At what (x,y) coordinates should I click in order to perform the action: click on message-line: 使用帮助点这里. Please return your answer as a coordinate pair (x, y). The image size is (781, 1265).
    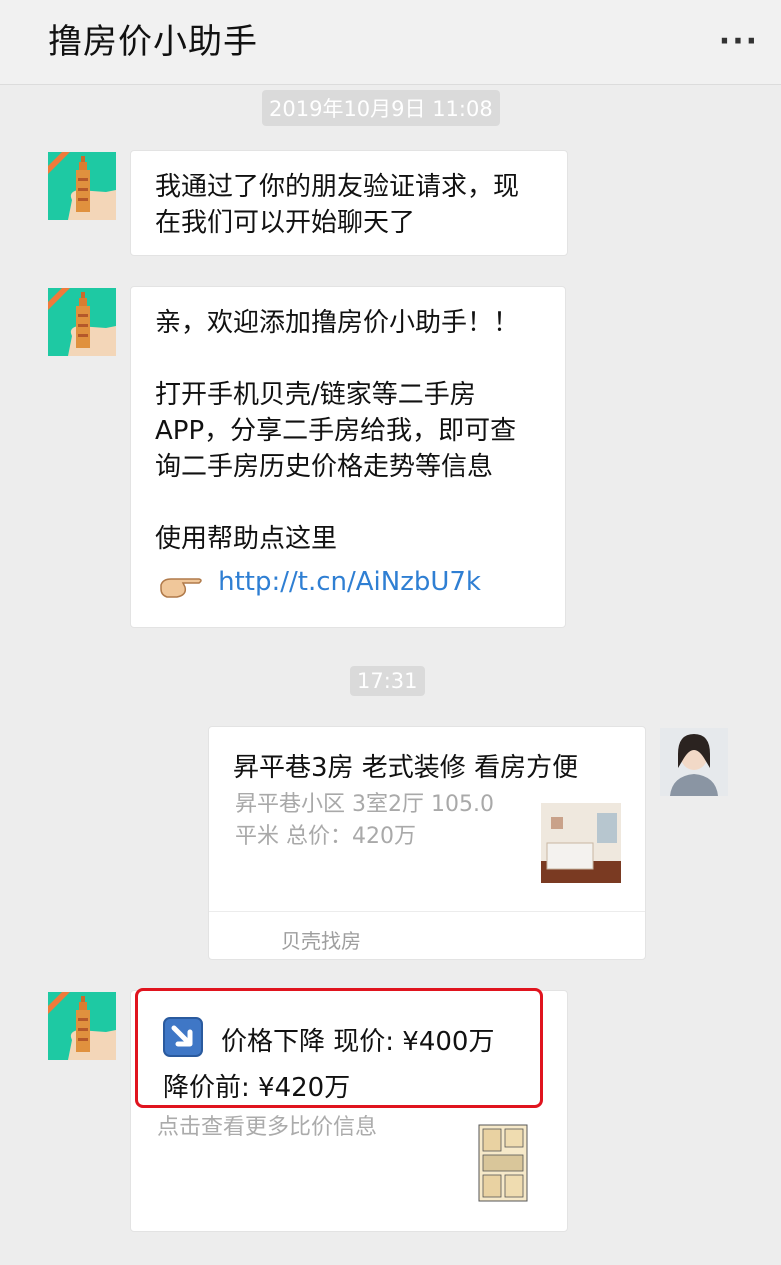
    Looking at the image, I should click on (246, 539).